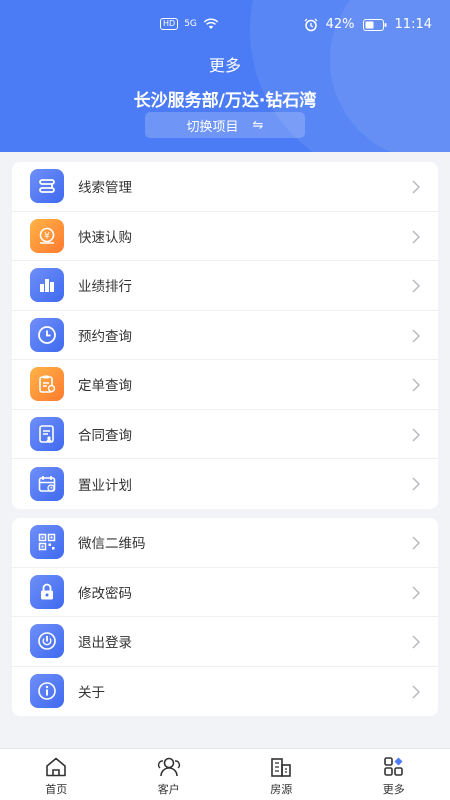 This screenshot has width=450, height=800. Describe the element at coordinates (47, 334) in the screenshot. I see `clock-icon` at that location.